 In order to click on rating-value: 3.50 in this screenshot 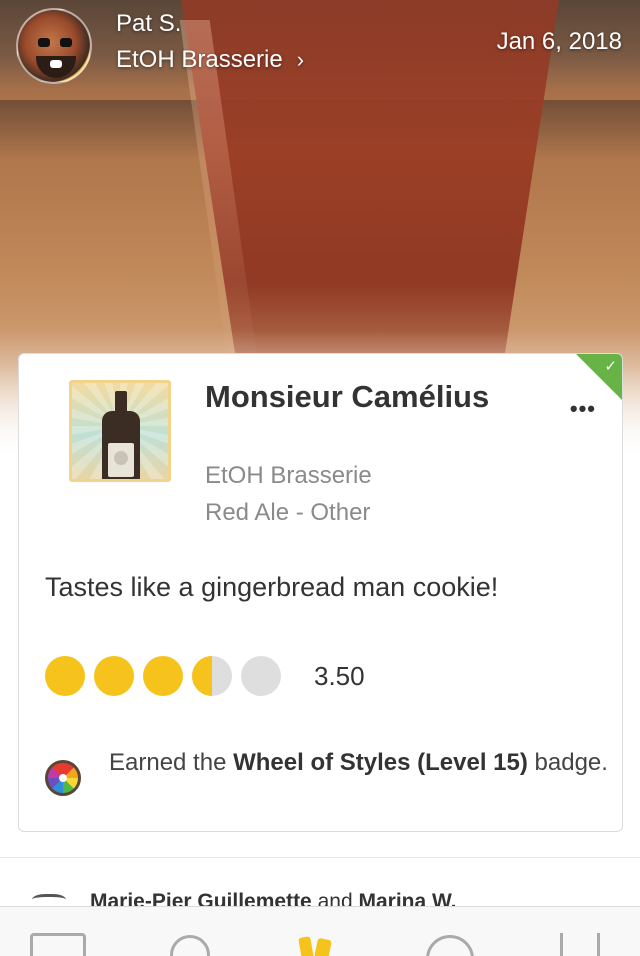, I will do `click(339, 675)`.